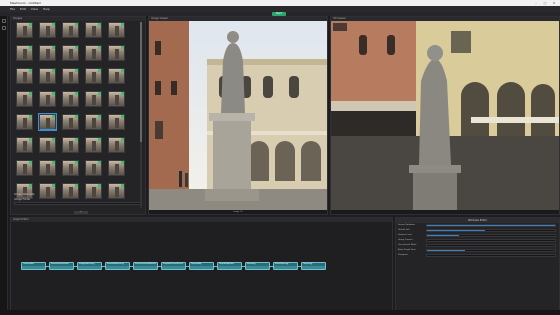 The height and width of the screenshot is (315, 560). Describe the element at coordinates (25, 3) in the screenshot. I see `window-title: Meshroom - Untitled` at that location.